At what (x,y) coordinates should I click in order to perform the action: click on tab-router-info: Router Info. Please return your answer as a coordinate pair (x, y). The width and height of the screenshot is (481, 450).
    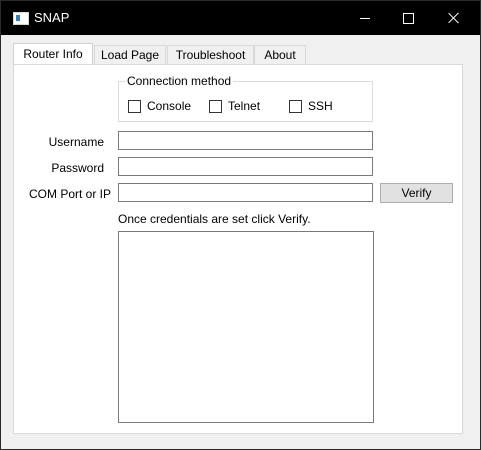
    Looking at the image, I should click on (53, 54).